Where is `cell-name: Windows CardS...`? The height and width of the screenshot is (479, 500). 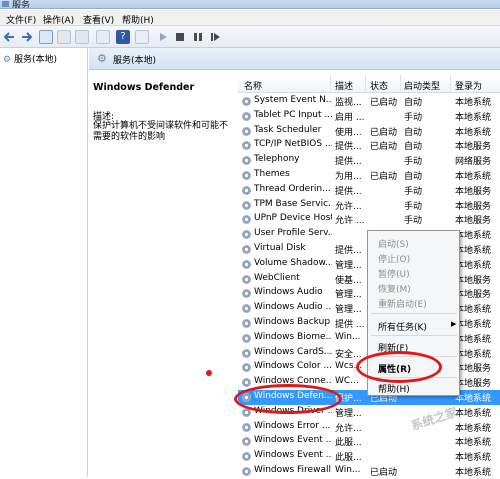 cell-name: Windows CardS... is located at coordinates (293, 351).